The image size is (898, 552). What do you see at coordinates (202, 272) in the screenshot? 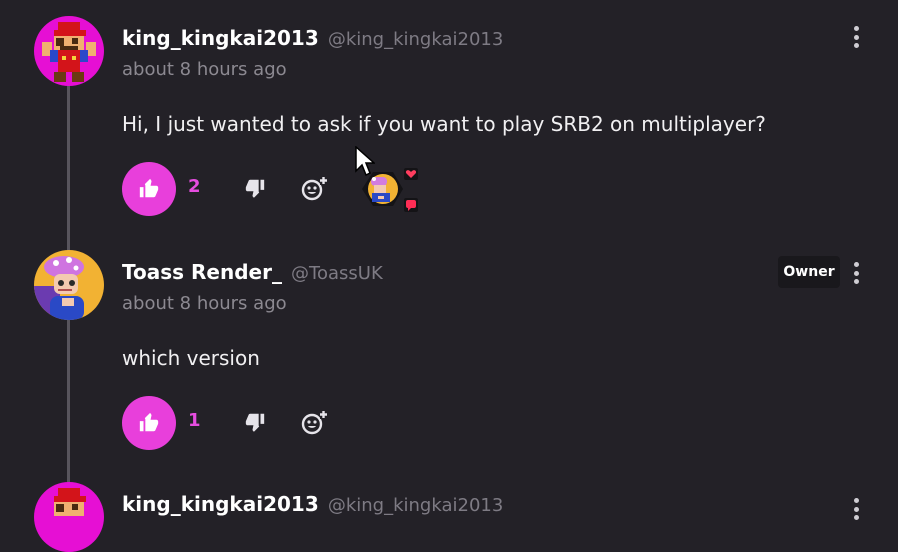
I see `author-name: Toass Render_` at bounding box center [202, 272].